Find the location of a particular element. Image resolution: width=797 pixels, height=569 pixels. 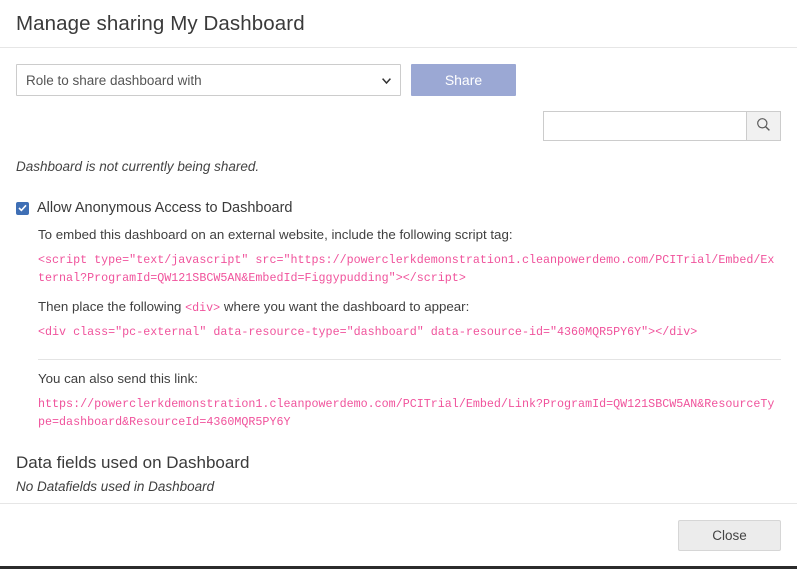

dialog-header: Manage sharing My Dashboard is located at coordinates (398, 24).